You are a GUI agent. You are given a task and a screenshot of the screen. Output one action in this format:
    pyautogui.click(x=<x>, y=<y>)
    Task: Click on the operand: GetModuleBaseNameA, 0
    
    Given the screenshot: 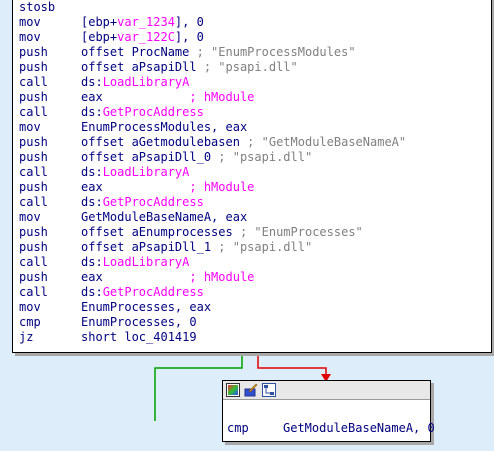 What is the action you would take?
    pyautogui.click(x=359, y=428)
    